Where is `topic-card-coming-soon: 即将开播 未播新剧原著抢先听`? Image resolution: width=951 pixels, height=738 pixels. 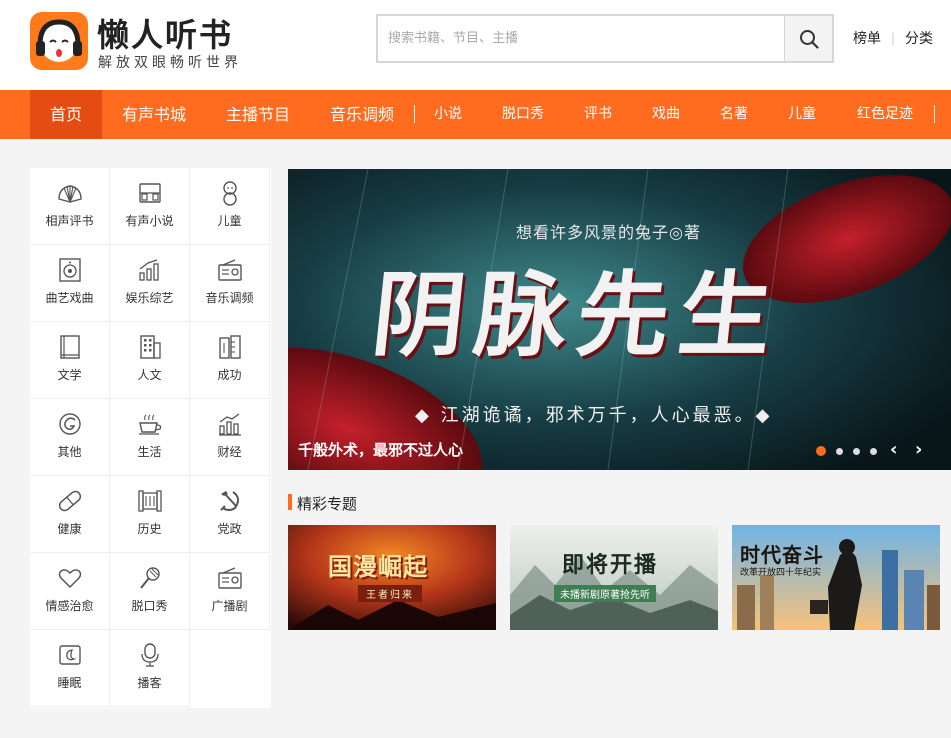
topic-card-coming-soon: 即将开播 未播新剧原著抢先听 is located at coordinates (614, 577).